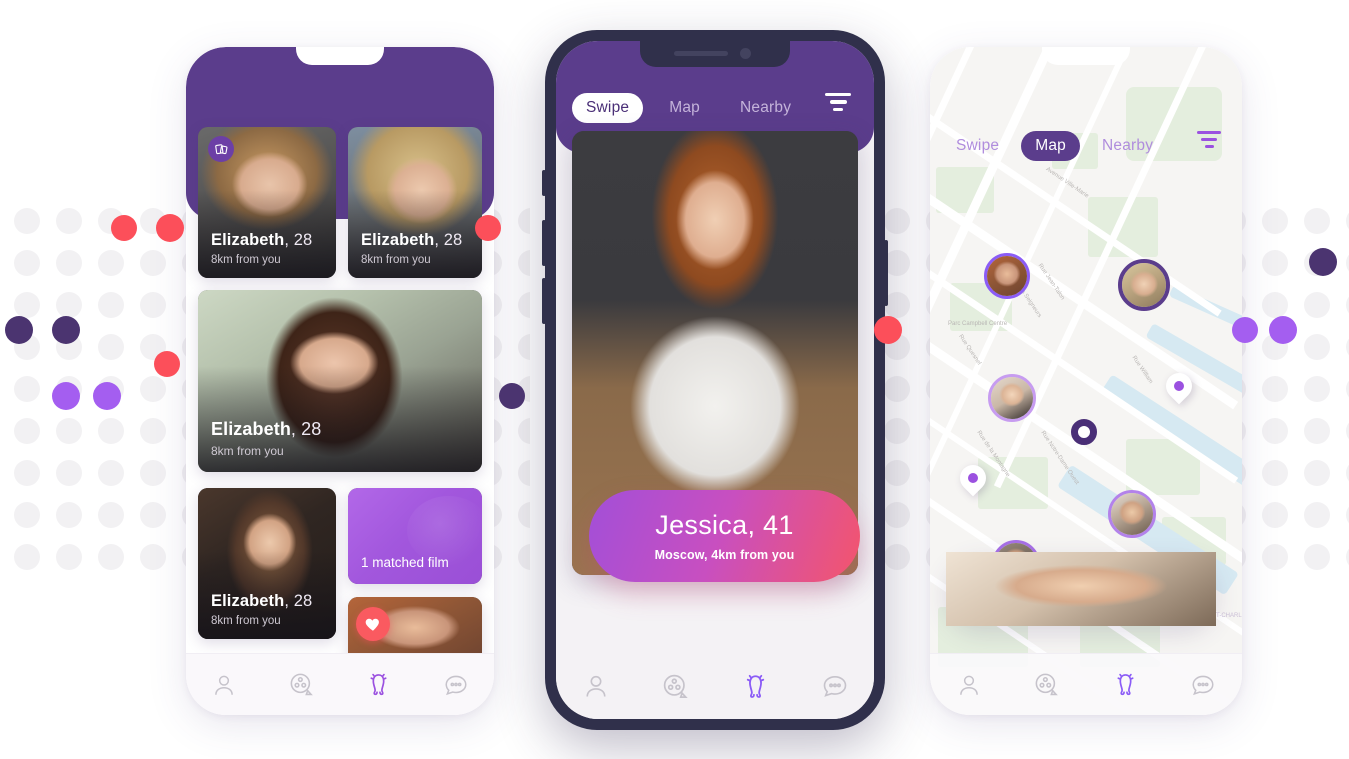 Image resolution: width=1349 pixels, height=759 pixels. Describe the element at coordinates (715, 108) in the screenshot. I see `center-tabbar: Swipe Map Nearby` at that location.